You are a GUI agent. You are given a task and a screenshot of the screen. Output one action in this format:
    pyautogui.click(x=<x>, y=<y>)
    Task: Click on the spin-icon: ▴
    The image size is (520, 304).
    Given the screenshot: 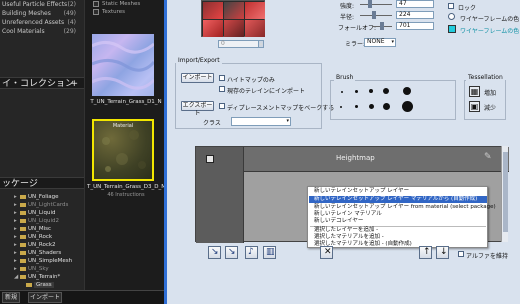 What is the action you would take?
    pyautogui.click(x=261, y=44)
    